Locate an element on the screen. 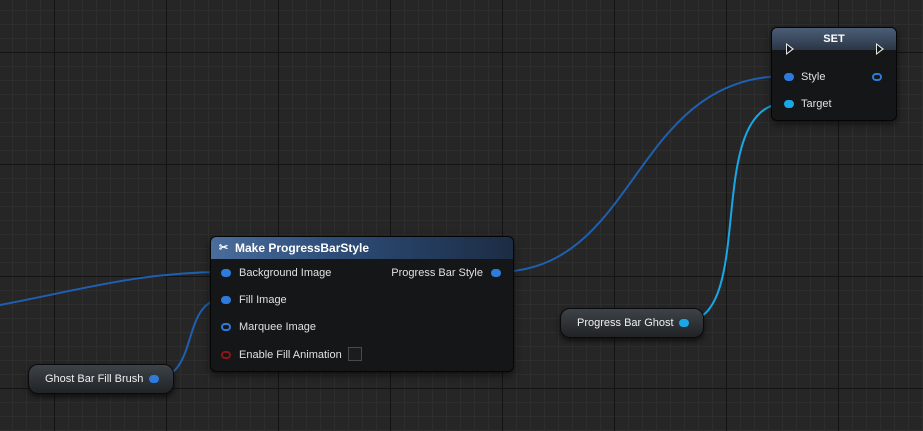  make-node-header: ✂ Make ProgressBarStyle is located at coordinates (362, 248).